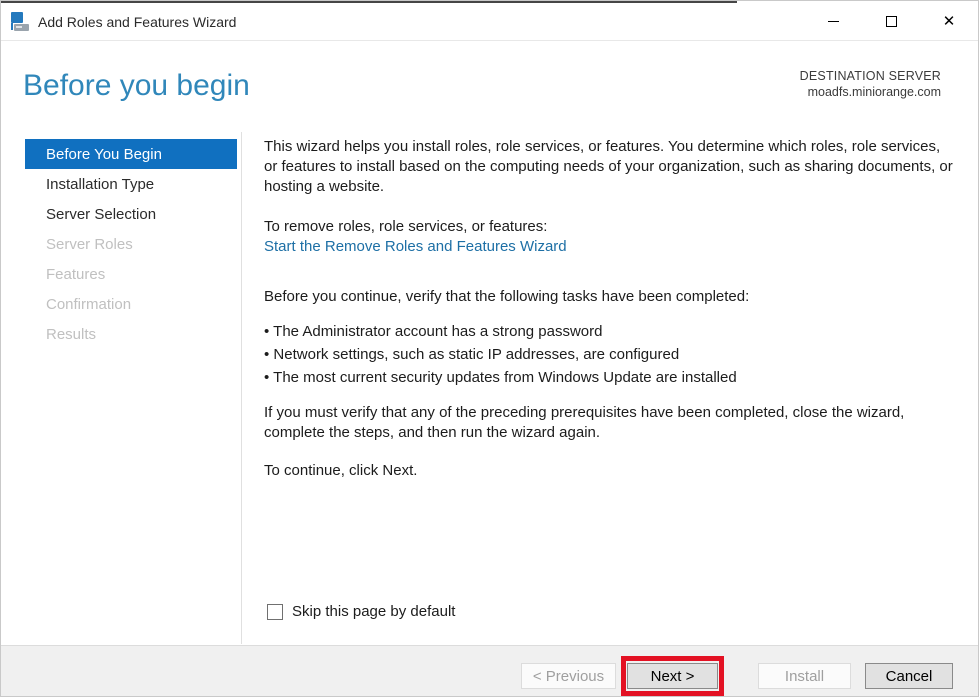  Describe the element at coordinates (874, 92) in the screenshot. I see `destination-server-name: moadfs.miniorange.com` at that location.